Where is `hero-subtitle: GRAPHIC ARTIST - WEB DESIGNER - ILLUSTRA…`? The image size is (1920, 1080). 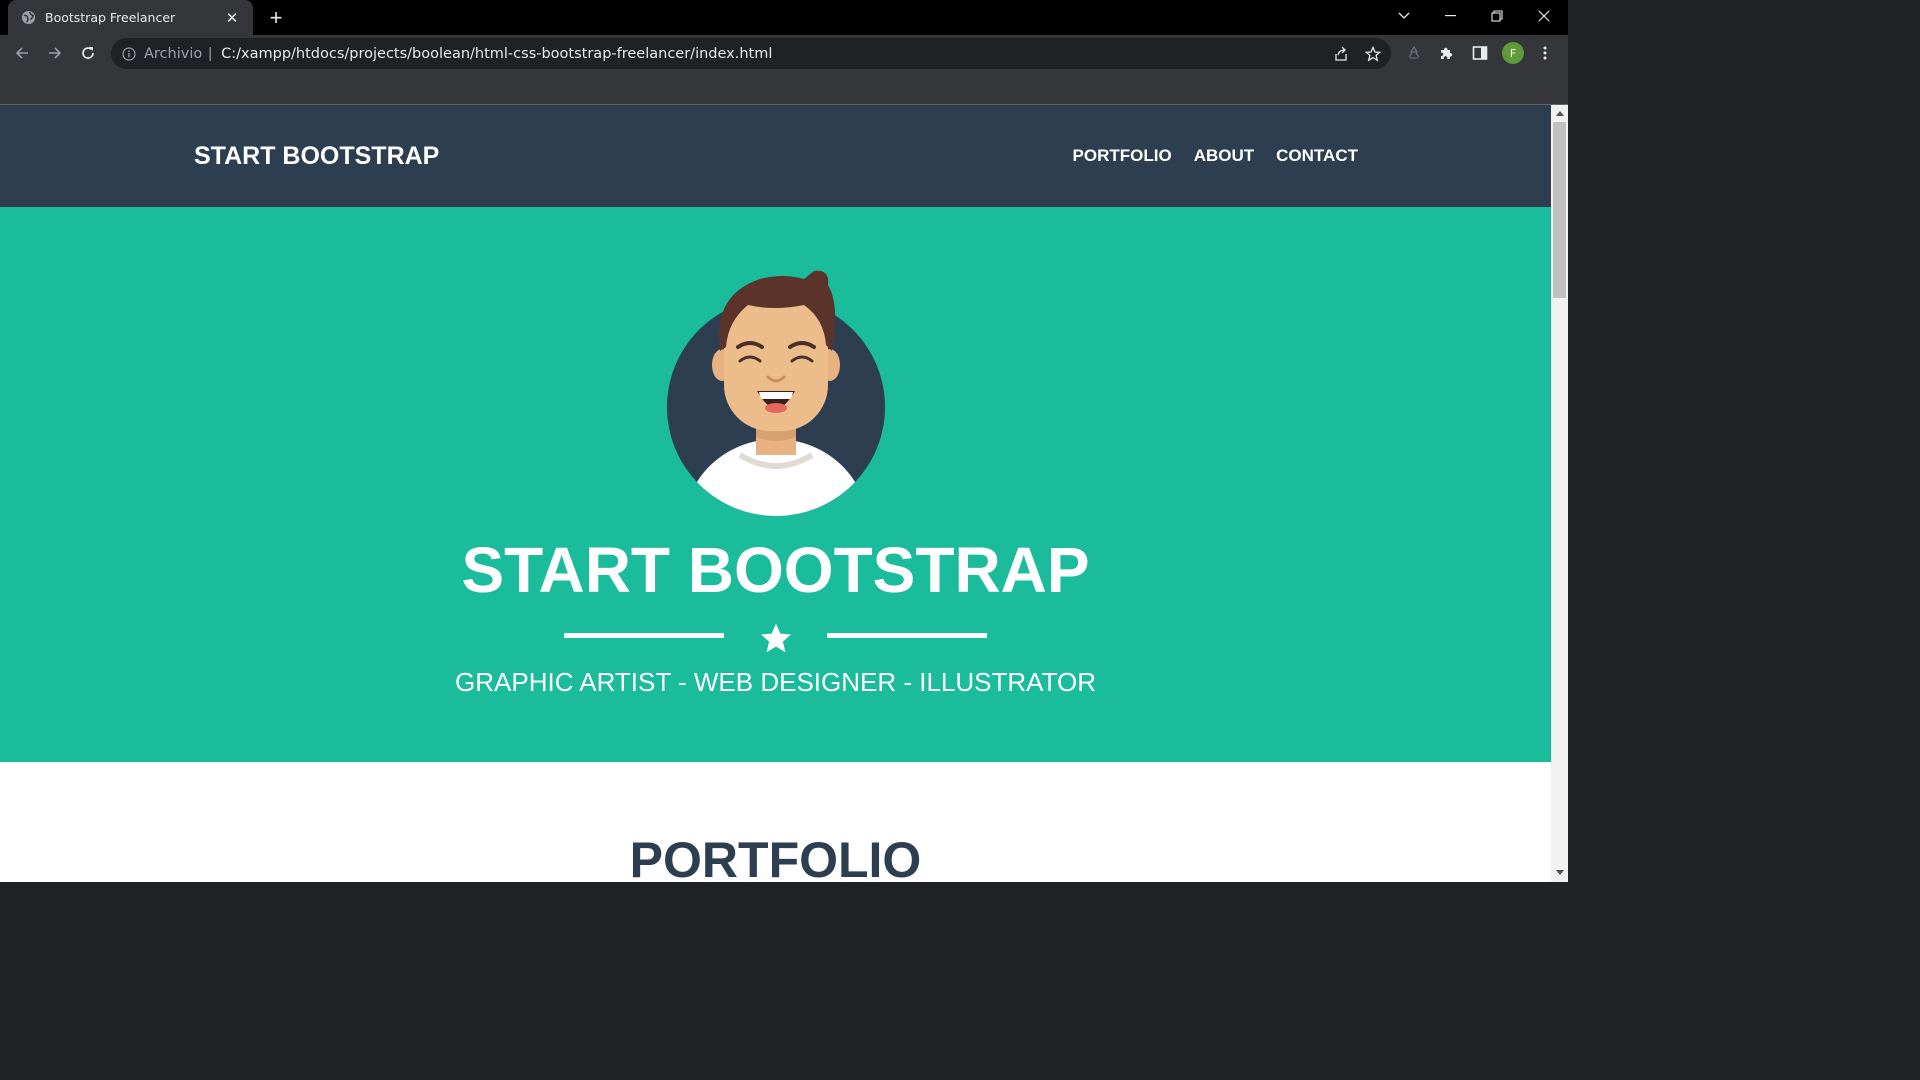
hero-subtitle: GRAPHIC ARTIST - WEB DESIGNER - ILLUSTRA… is located at coordinates (775, 682).